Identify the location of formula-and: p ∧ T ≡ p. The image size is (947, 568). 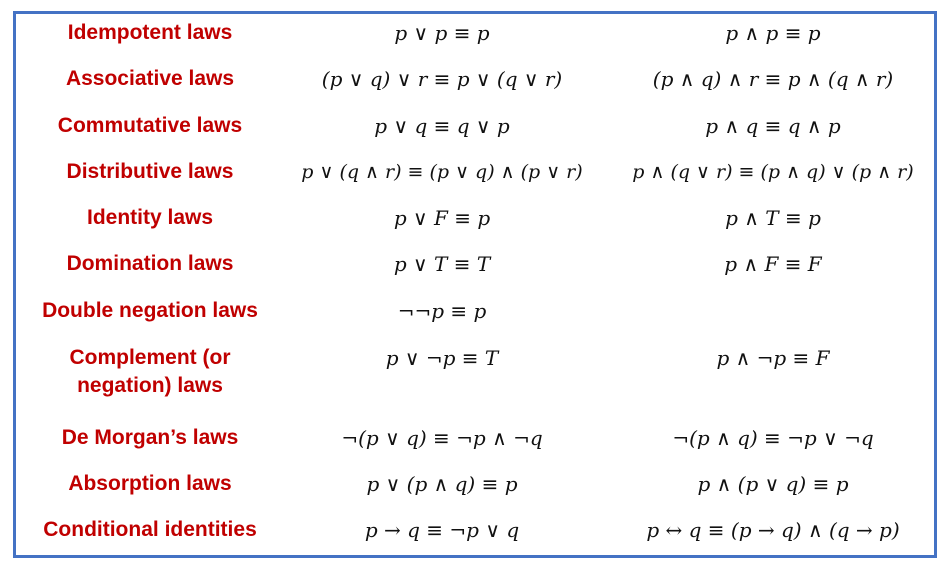
(773, 218).